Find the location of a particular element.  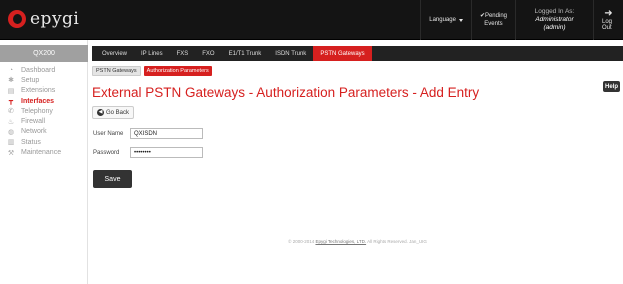

password-label: Password is located at coordinates (106, 152).